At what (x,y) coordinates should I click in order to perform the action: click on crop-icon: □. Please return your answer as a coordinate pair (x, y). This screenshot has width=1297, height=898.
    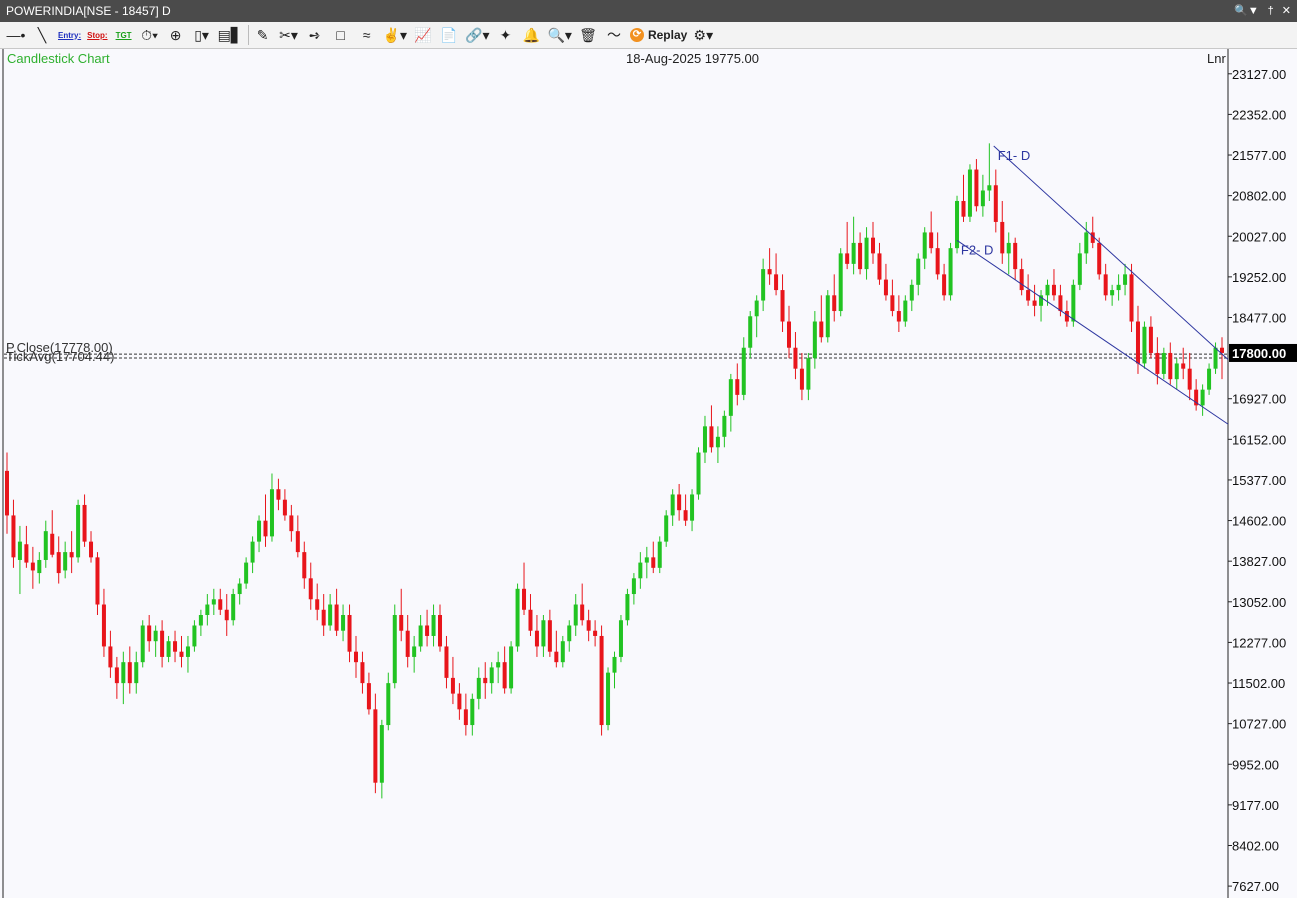
    Looking at the image, I should click on (341, 35).